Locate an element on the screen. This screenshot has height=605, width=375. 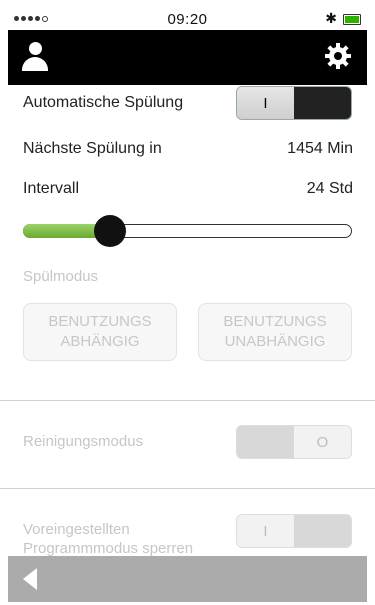
auto-flush-label: Automatische Spülung is located at coordinates (103, 102).